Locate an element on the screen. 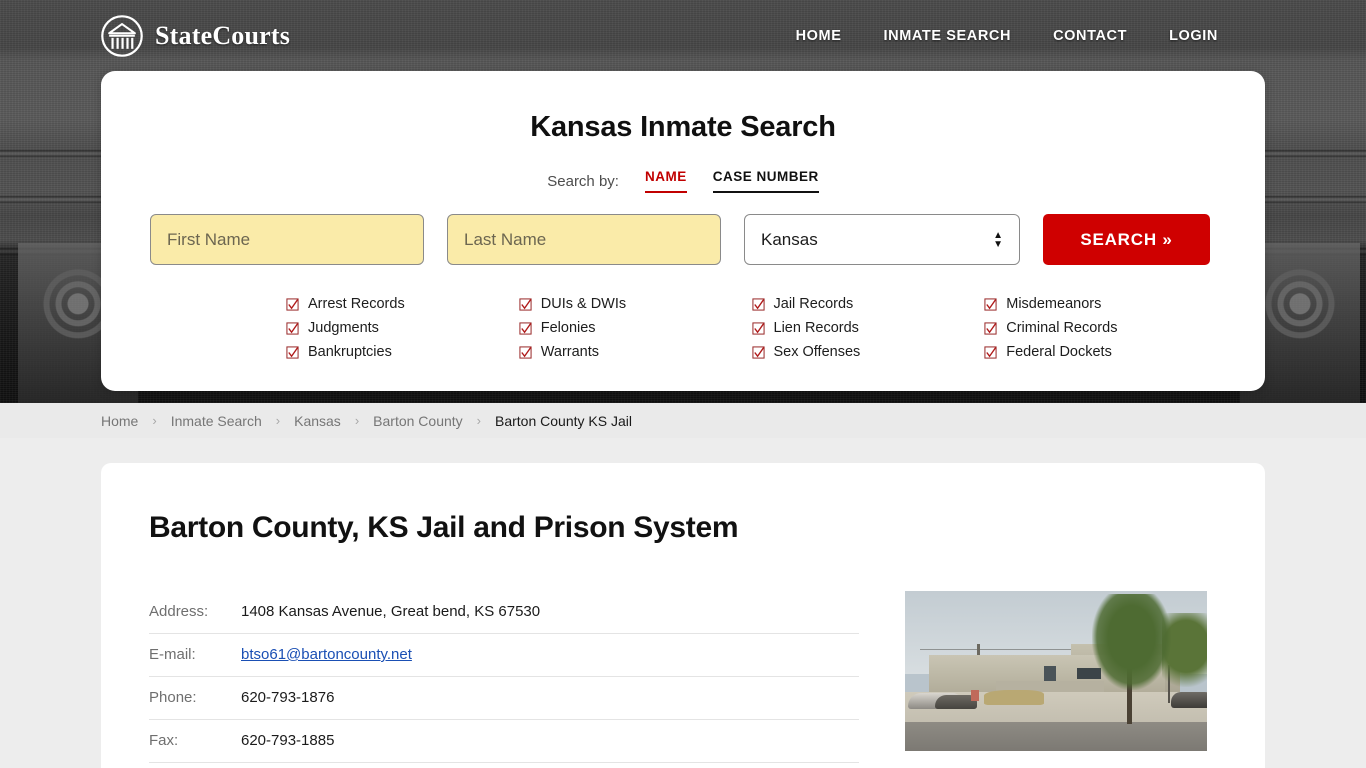 This screenshot has height=768, width=1366. facility-photo is located at coordinates (1056, 671).